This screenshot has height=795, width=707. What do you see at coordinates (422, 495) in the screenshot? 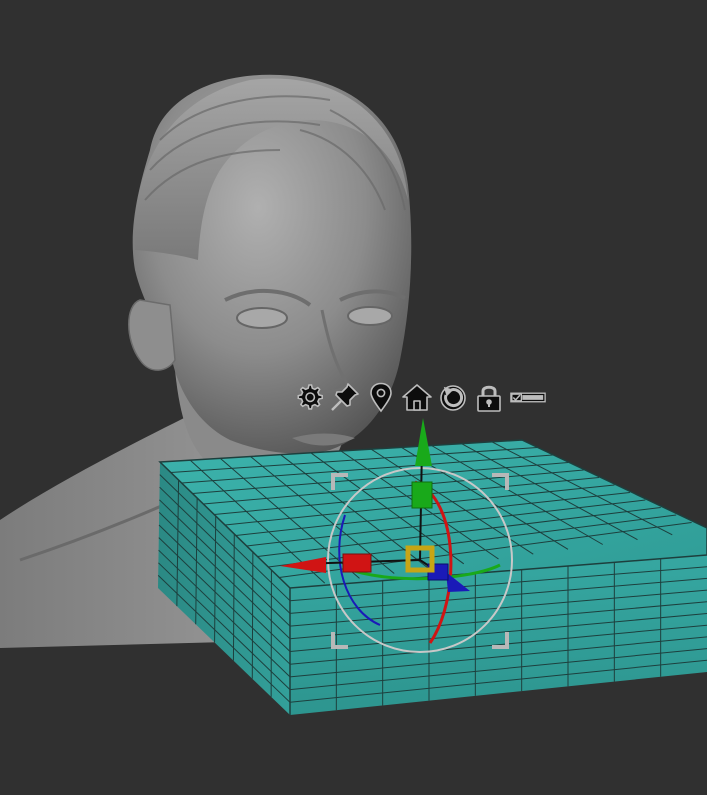
I see `gizmo-y-handle` at bounding box center [422, 495].